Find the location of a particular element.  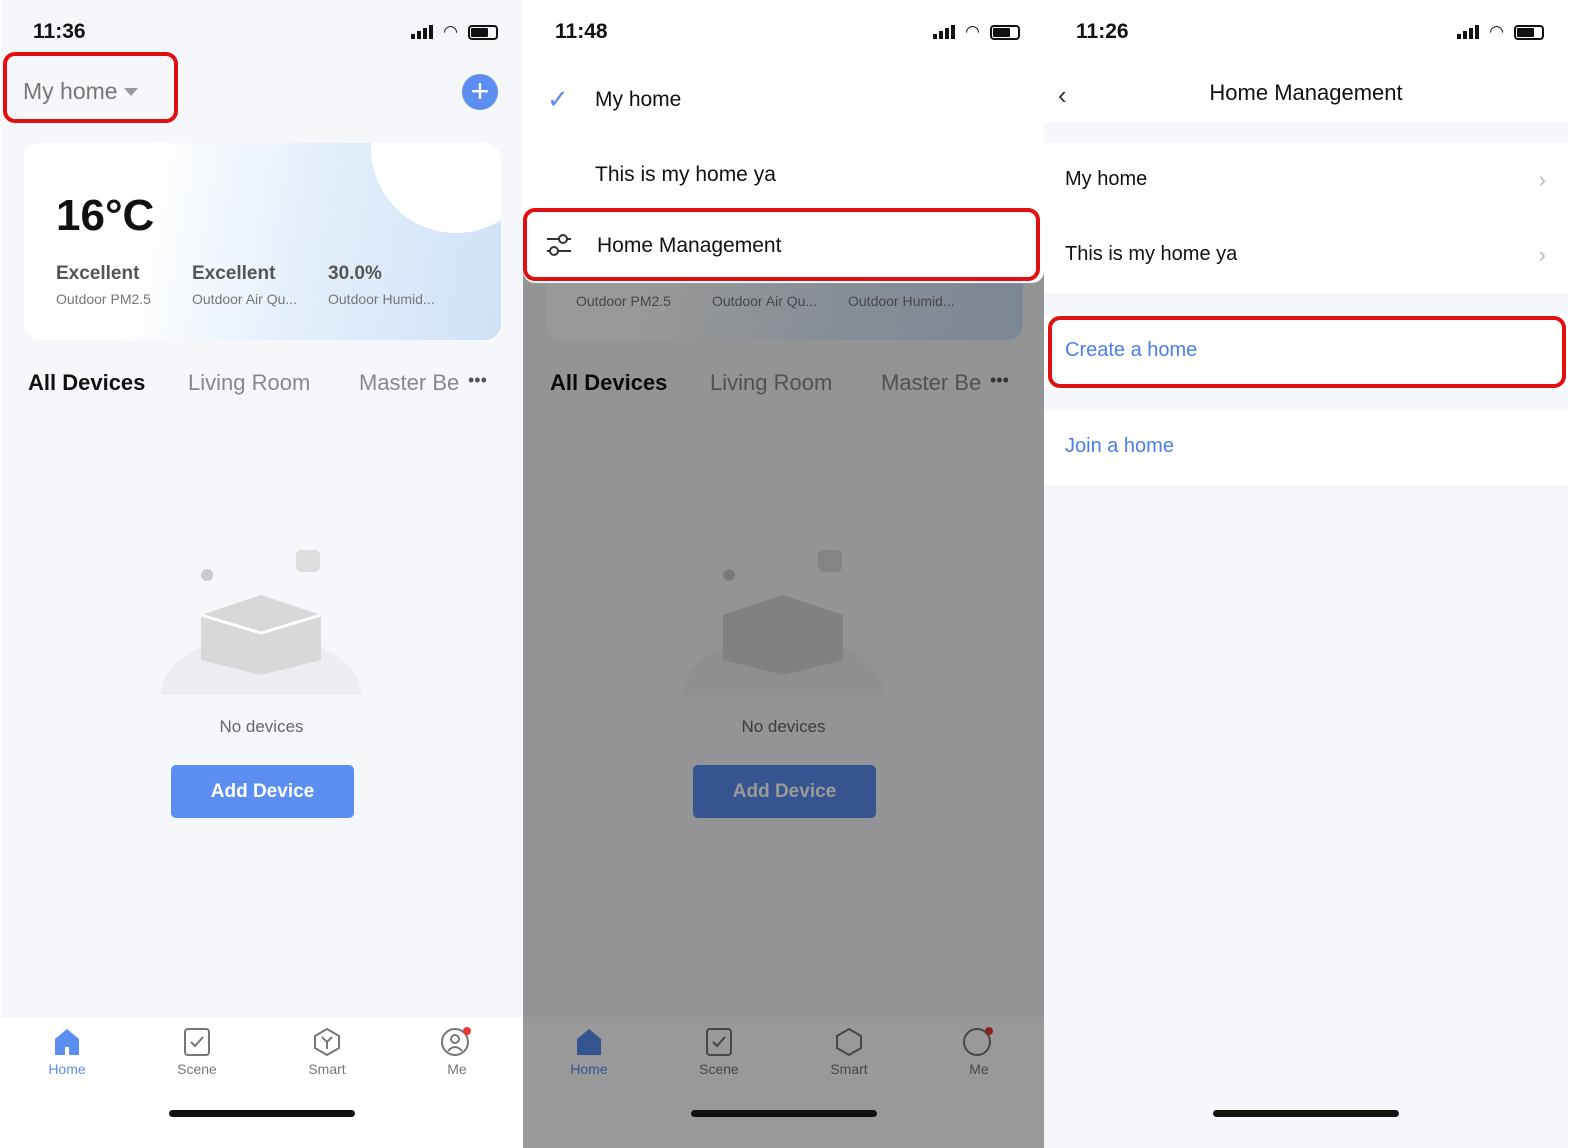

home-row-my-home: My home › is located at coordinates (1306, 180).